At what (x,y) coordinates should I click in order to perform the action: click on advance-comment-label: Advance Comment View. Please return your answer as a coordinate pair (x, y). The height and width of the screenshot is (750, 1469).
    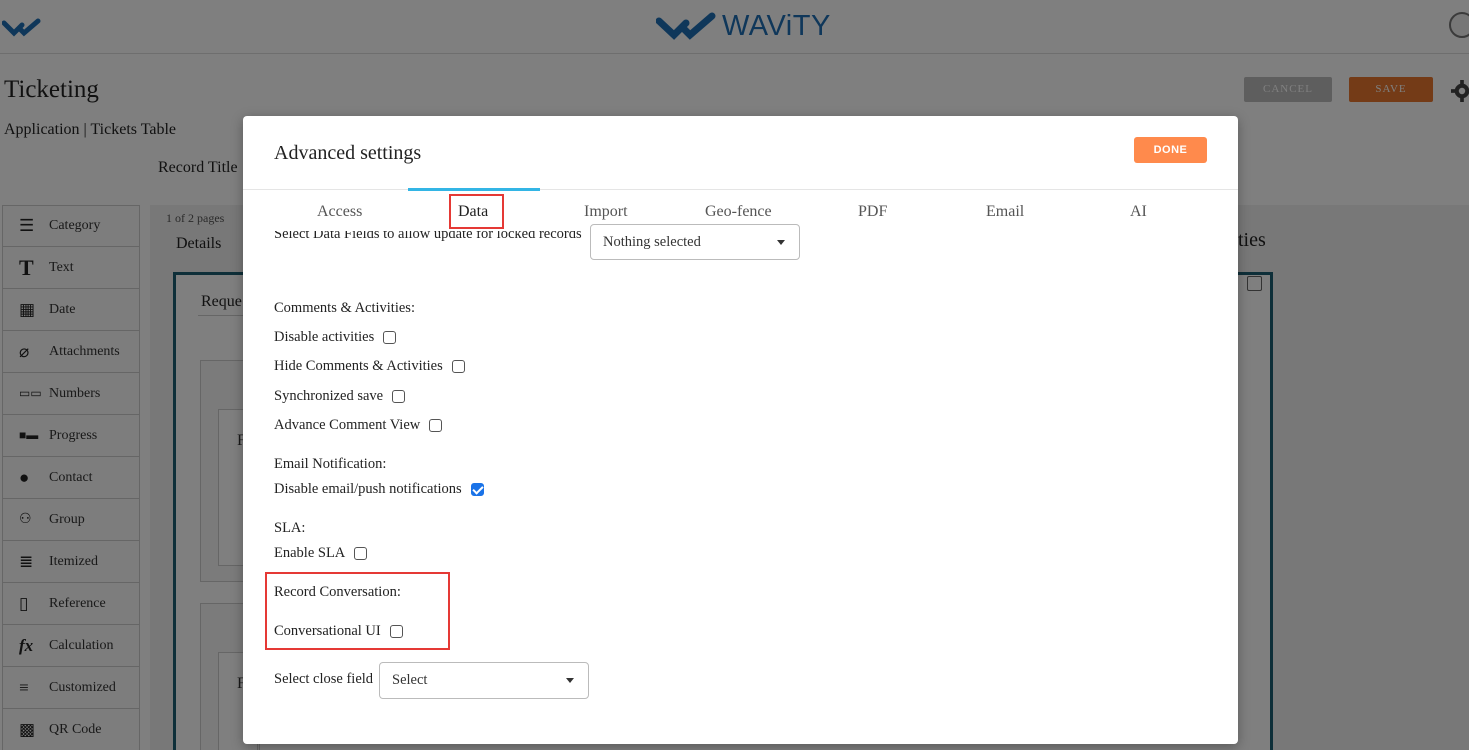
    Looking at the image, I should click on (347, 425).